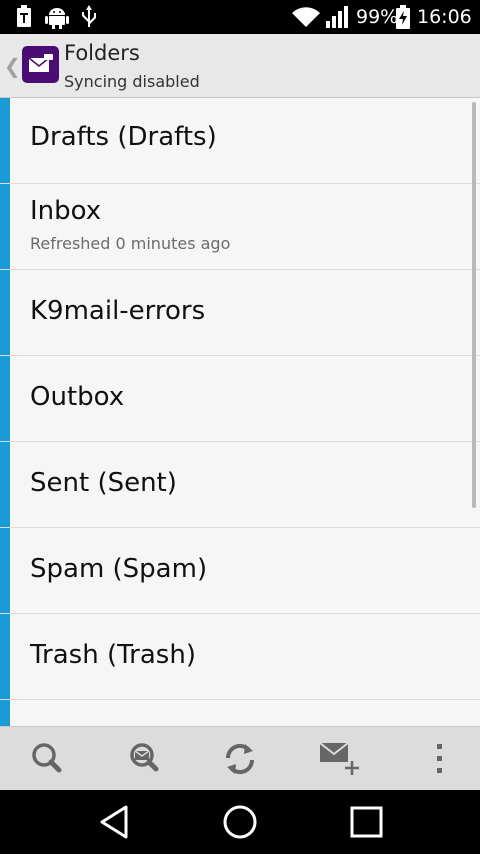 The width and height of the screenshot is (480, 854). What do you see at coordinates (439, 758) in the screenshot?
I see `overflow-menu-icon` at bounding box center [439, 758].